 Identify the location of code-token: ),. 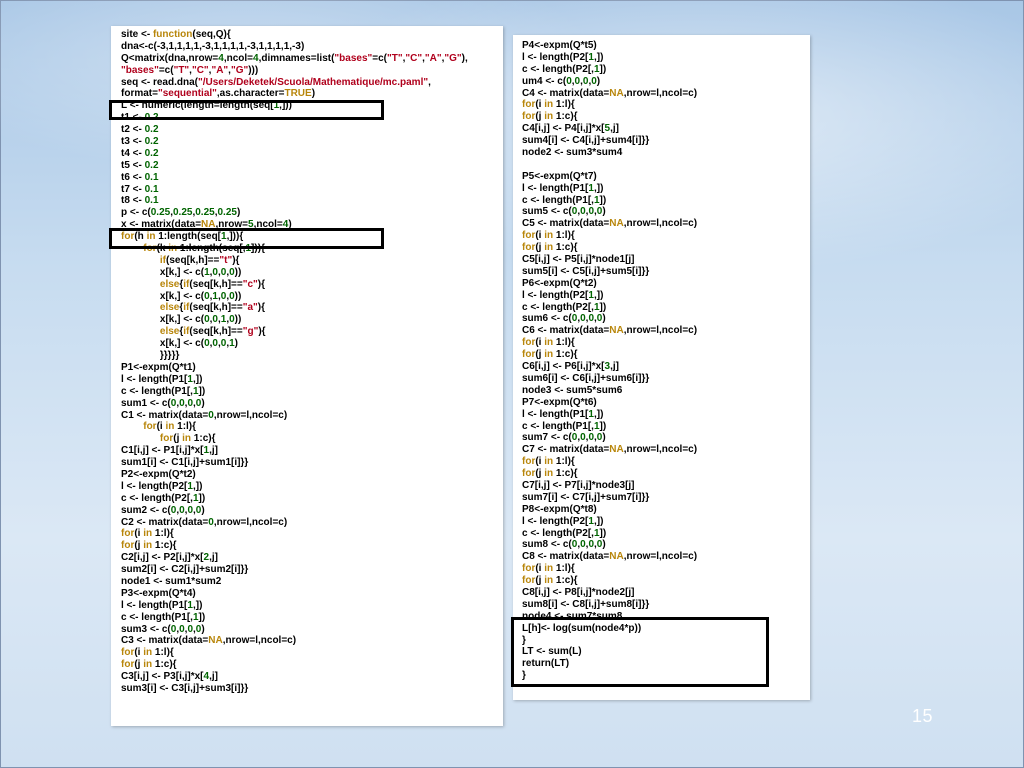
(464, 58).